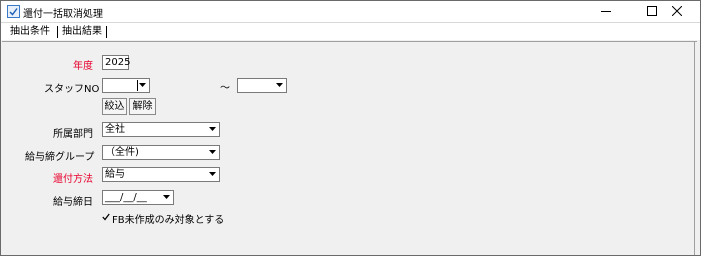 Image resolution: width=701 pixels, height=256 pixels. What do you see at coordinates (116, 62) in the screenshot?
I see `year-input: 2025` at bounding box center [116, 62].